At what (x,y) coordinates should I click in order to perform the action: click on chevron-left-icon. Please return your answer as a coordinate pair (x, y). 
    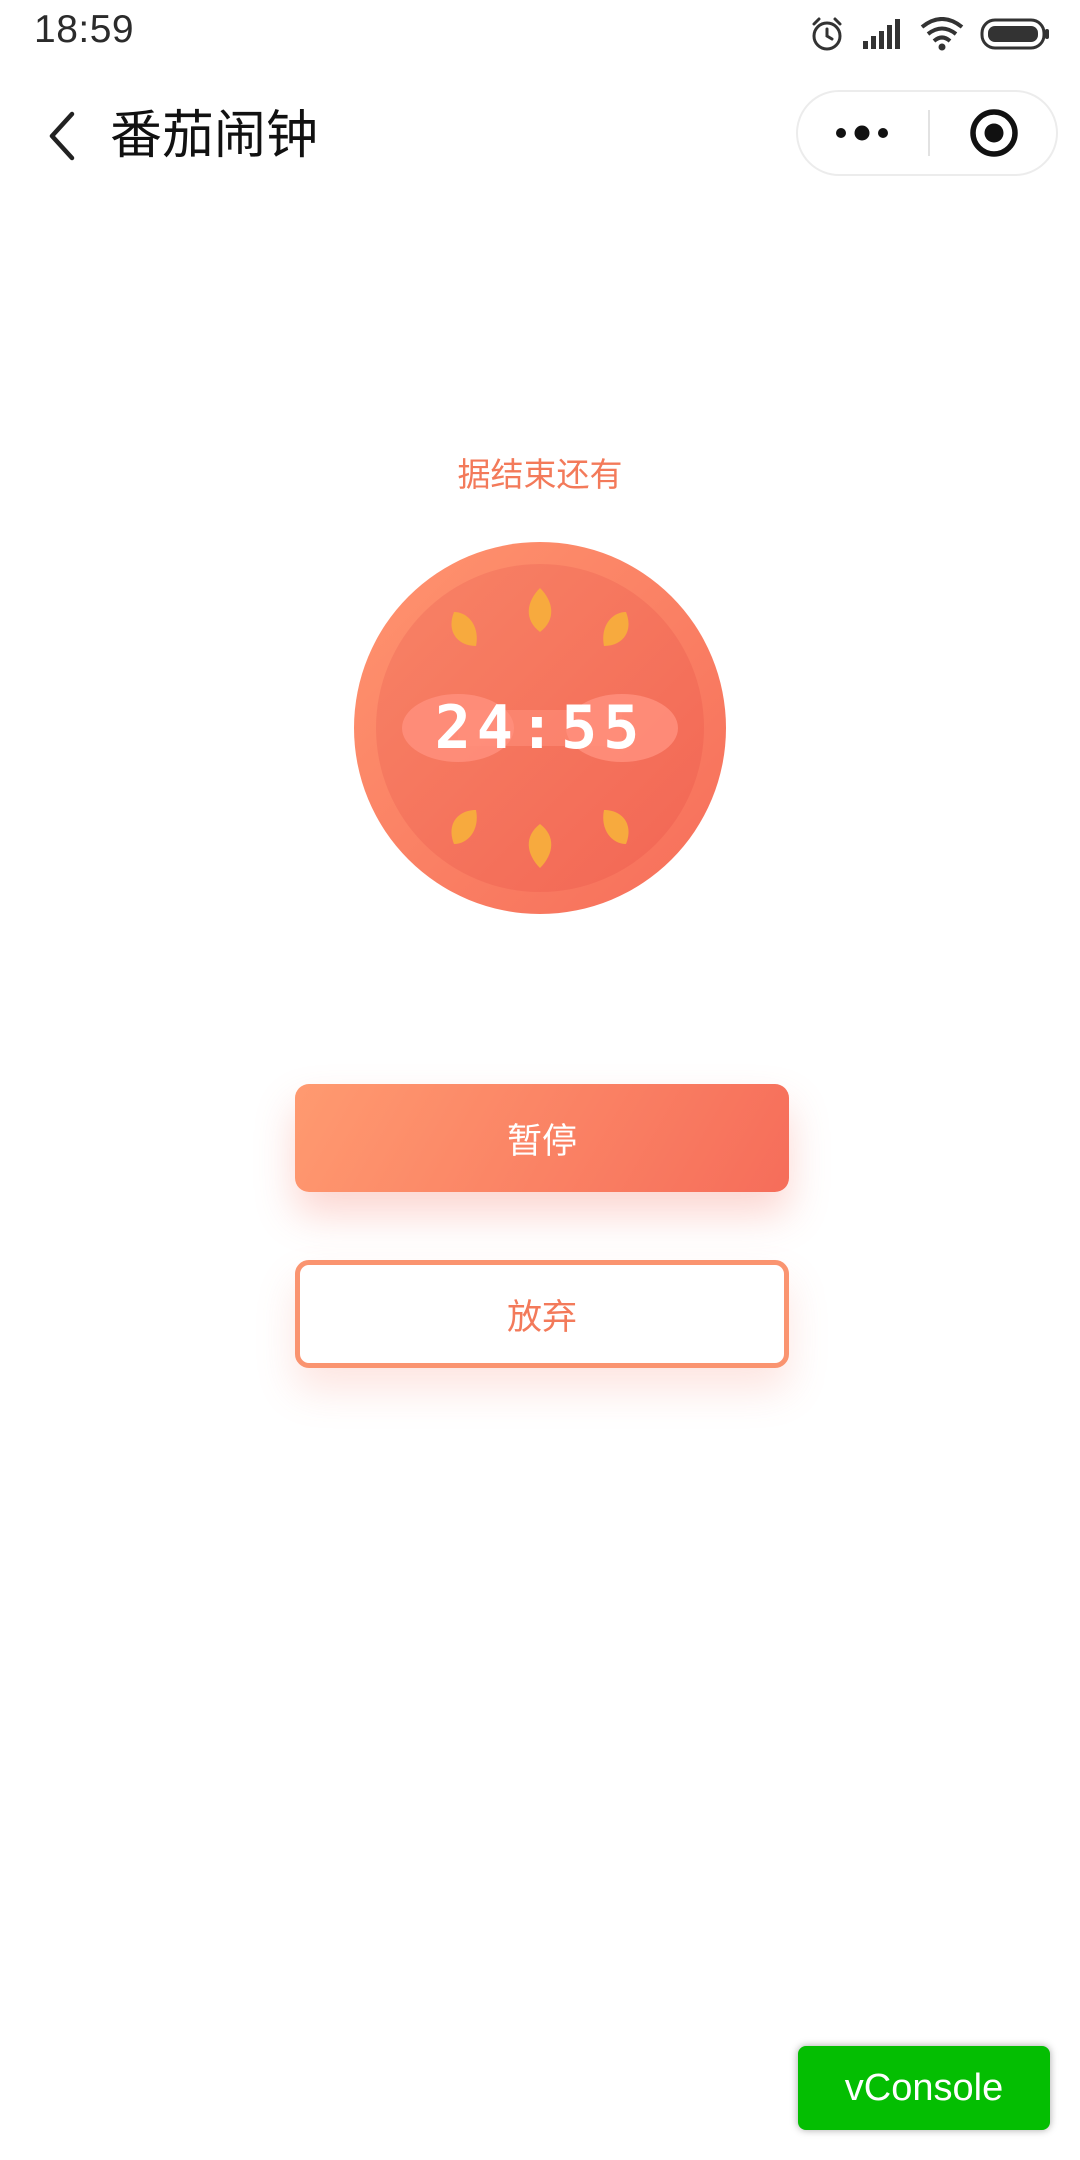
    Looking at the image, I should click on (62, 136).